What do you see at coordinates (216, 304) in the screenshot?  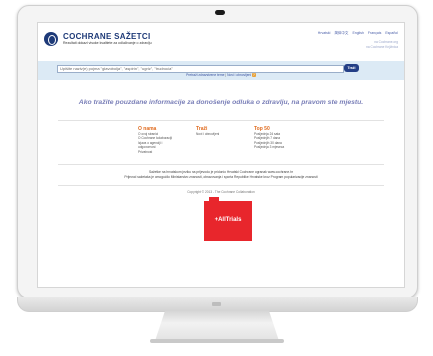 I see `monitor-logo-icon` at bounding box center [216, 304].